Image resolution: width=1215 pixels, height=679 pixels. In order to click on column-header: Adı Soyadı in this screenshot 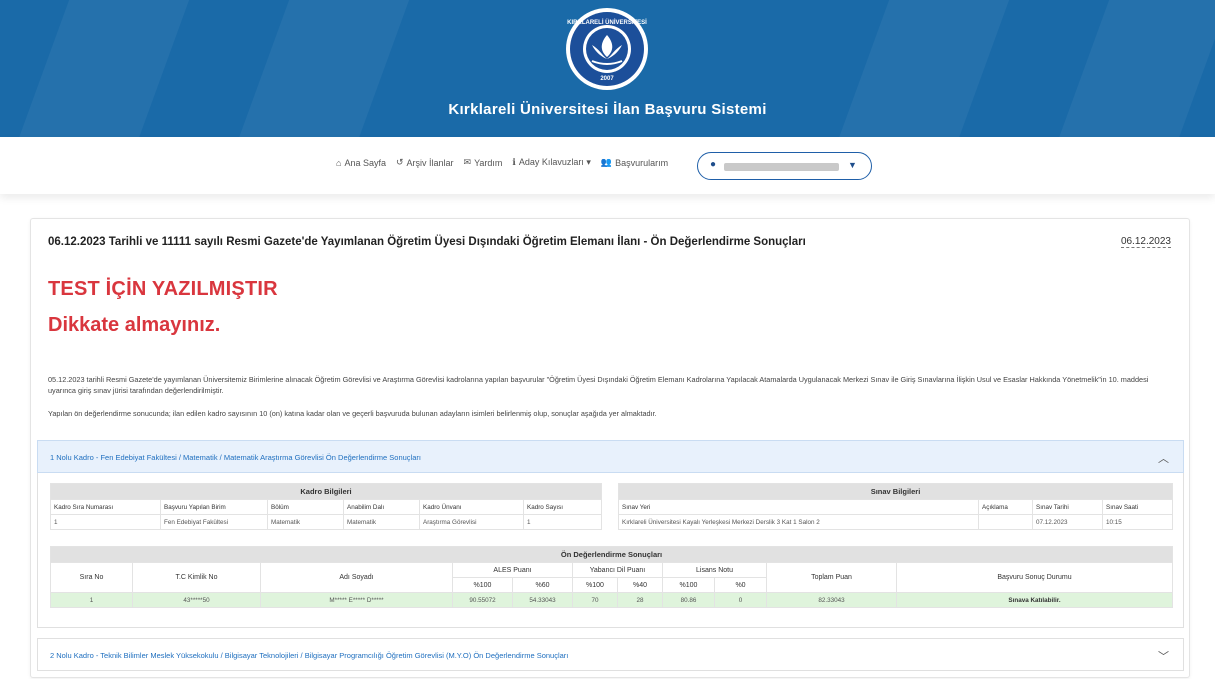, I will do `click(356, 577)`.